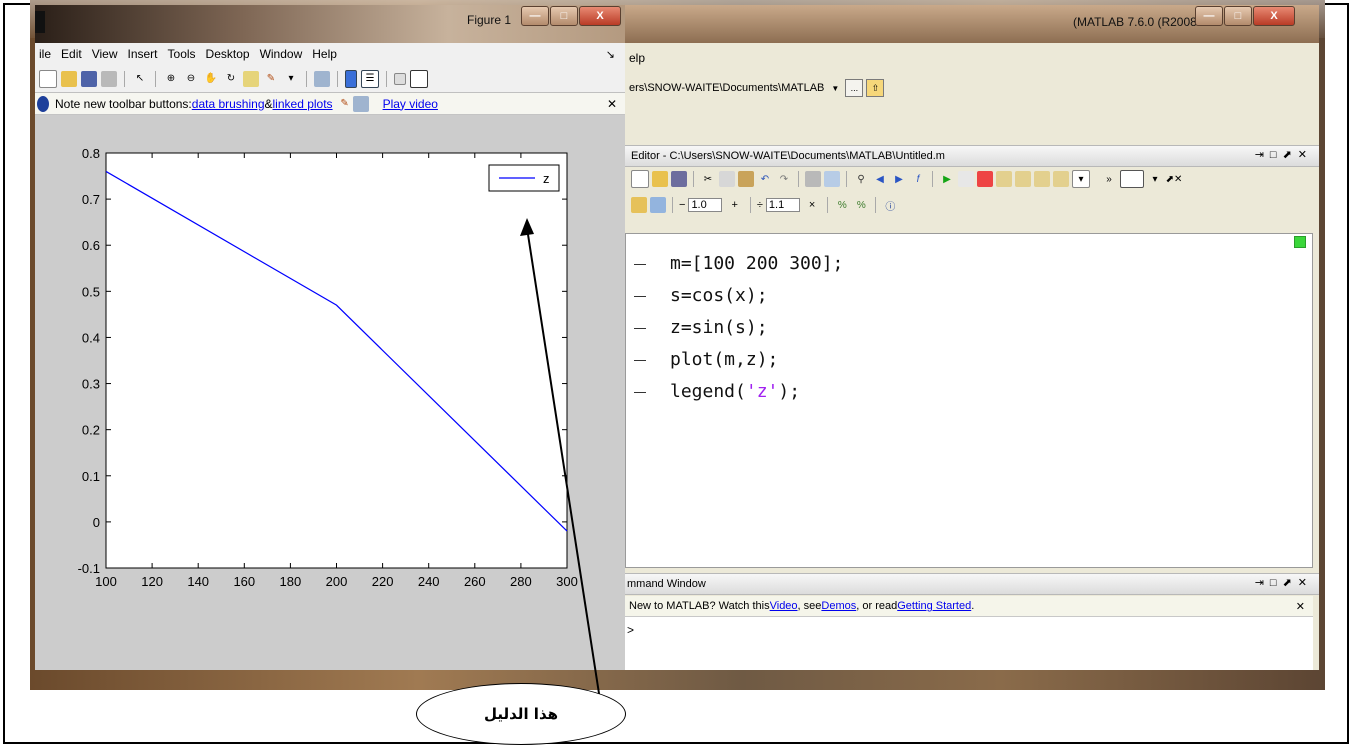  Describe the element at coordinates (918, 179) in the screenshot. I see `function-icon: f` at that location.